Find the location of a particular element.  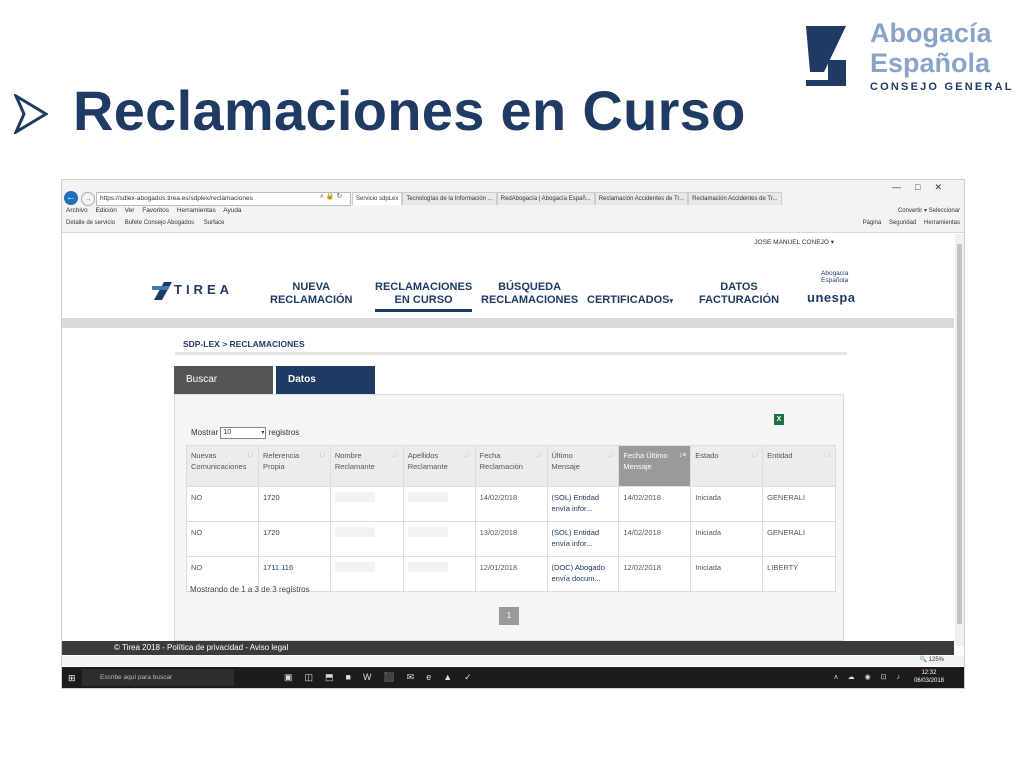

taskbar-clock: 12:32 06/03/2018 is located at coordinates (929, 677).